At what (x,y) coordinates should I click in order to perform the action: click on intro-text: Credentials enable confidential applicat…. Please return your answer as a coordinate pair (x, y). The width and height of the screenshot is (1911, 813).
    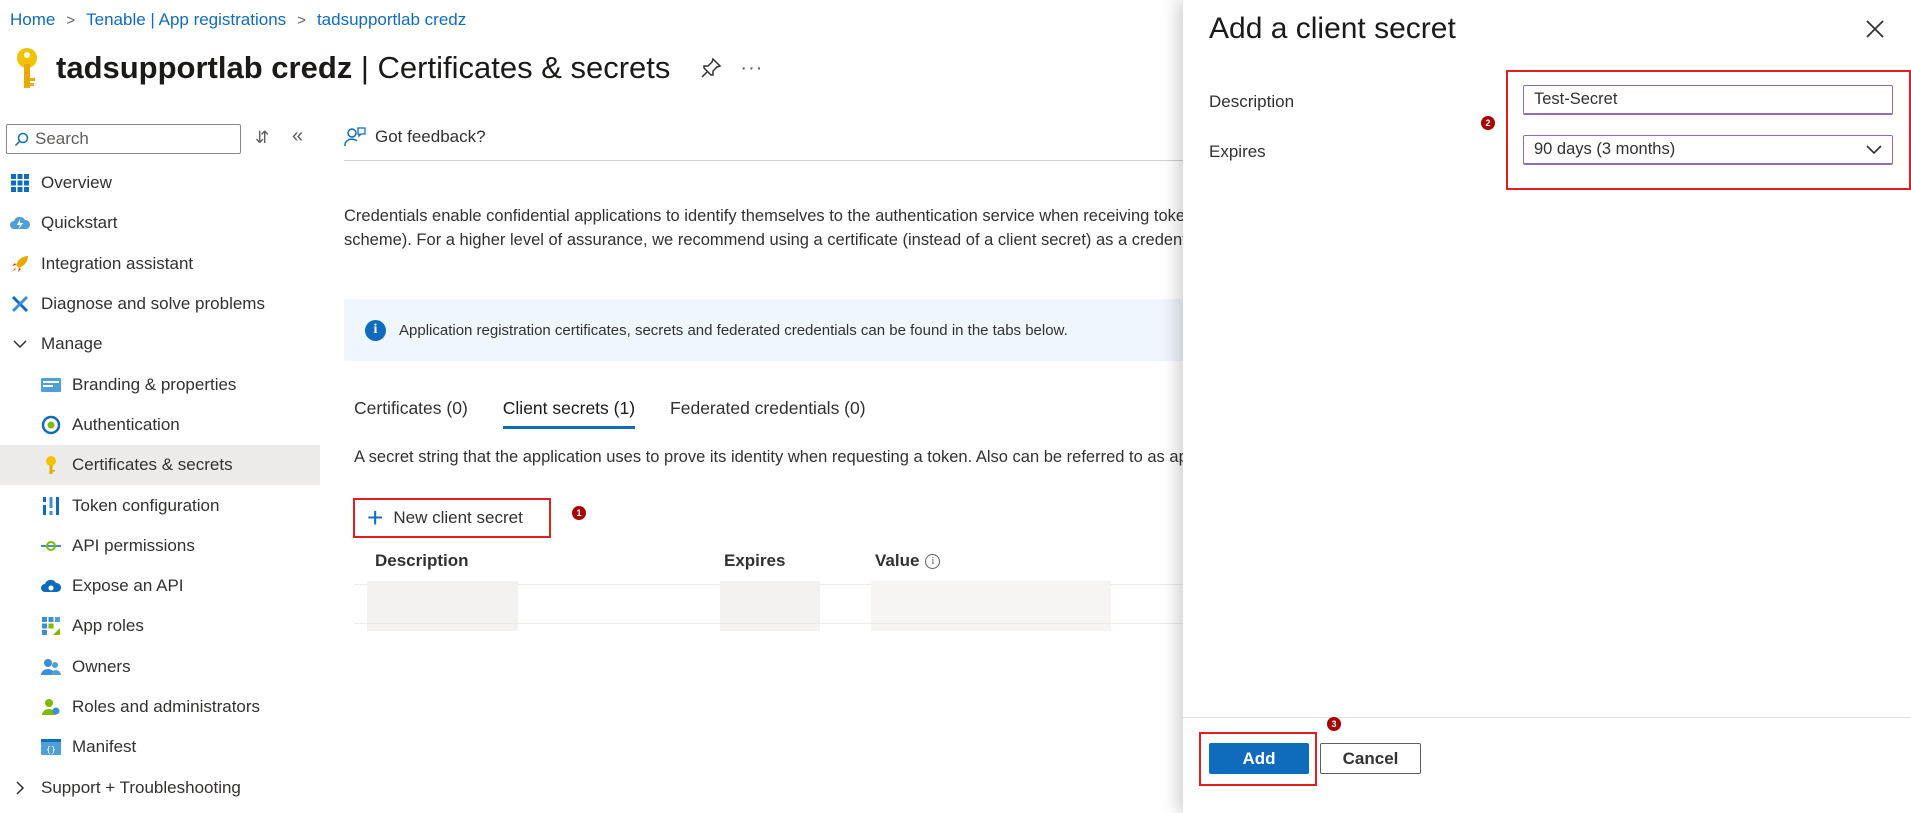
    Looking at the image, I should click on (764, 228).